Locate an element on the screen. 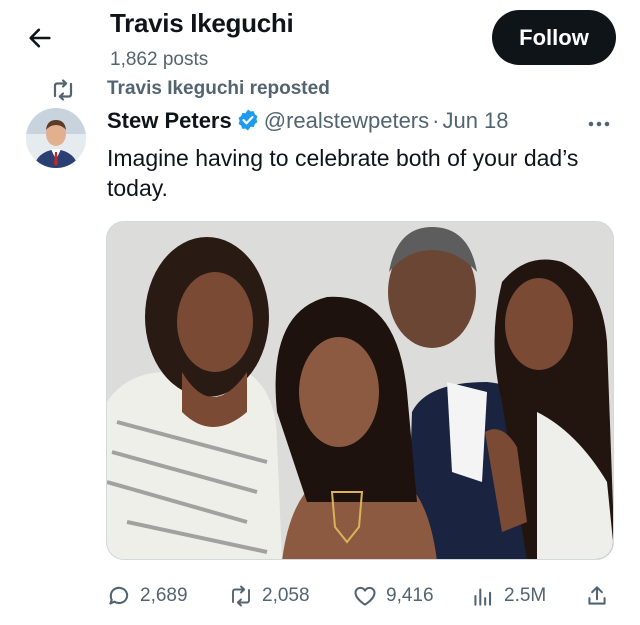  arrow-left-icon is located at coordinates (40, 38).